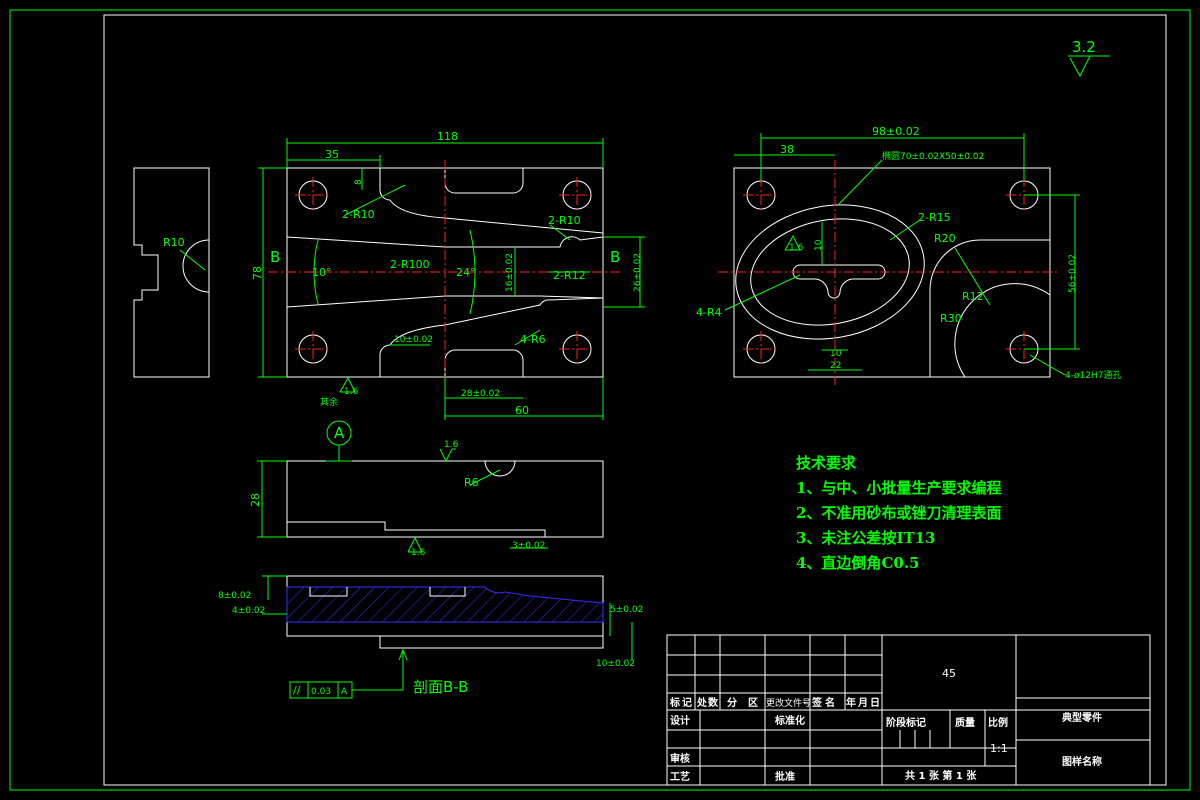  I want to click on dim-98: 98±0.02, so click(896, 131).